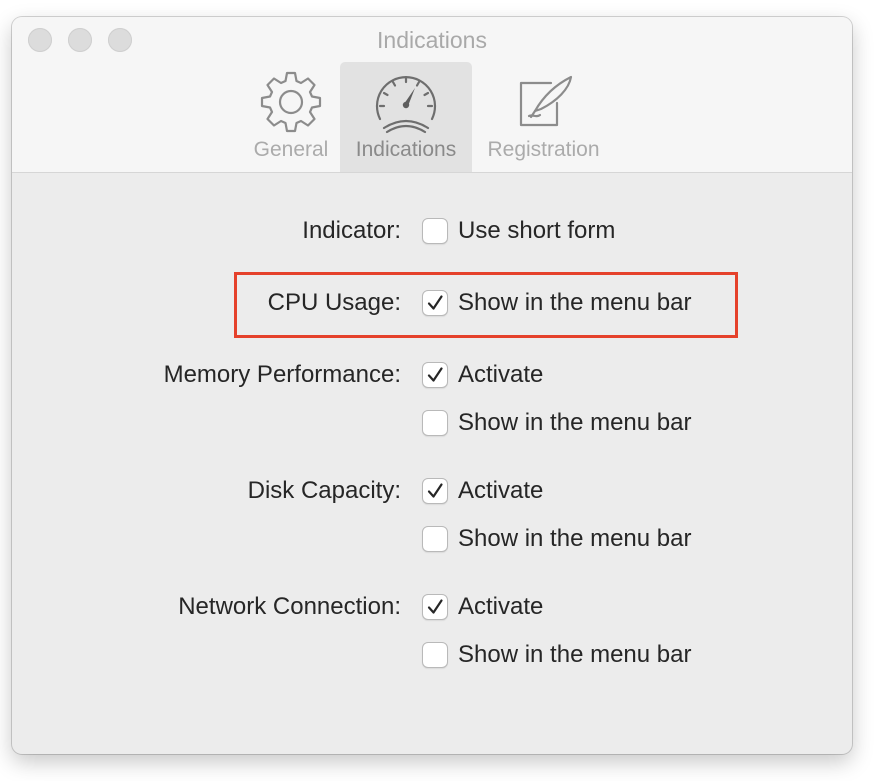 This screenshot has width=874, height=781. What do you see at coordinates (536, 231) in the screenshot?
I see `use-short-form-text: Use short form` at bounding box center [536, 231].